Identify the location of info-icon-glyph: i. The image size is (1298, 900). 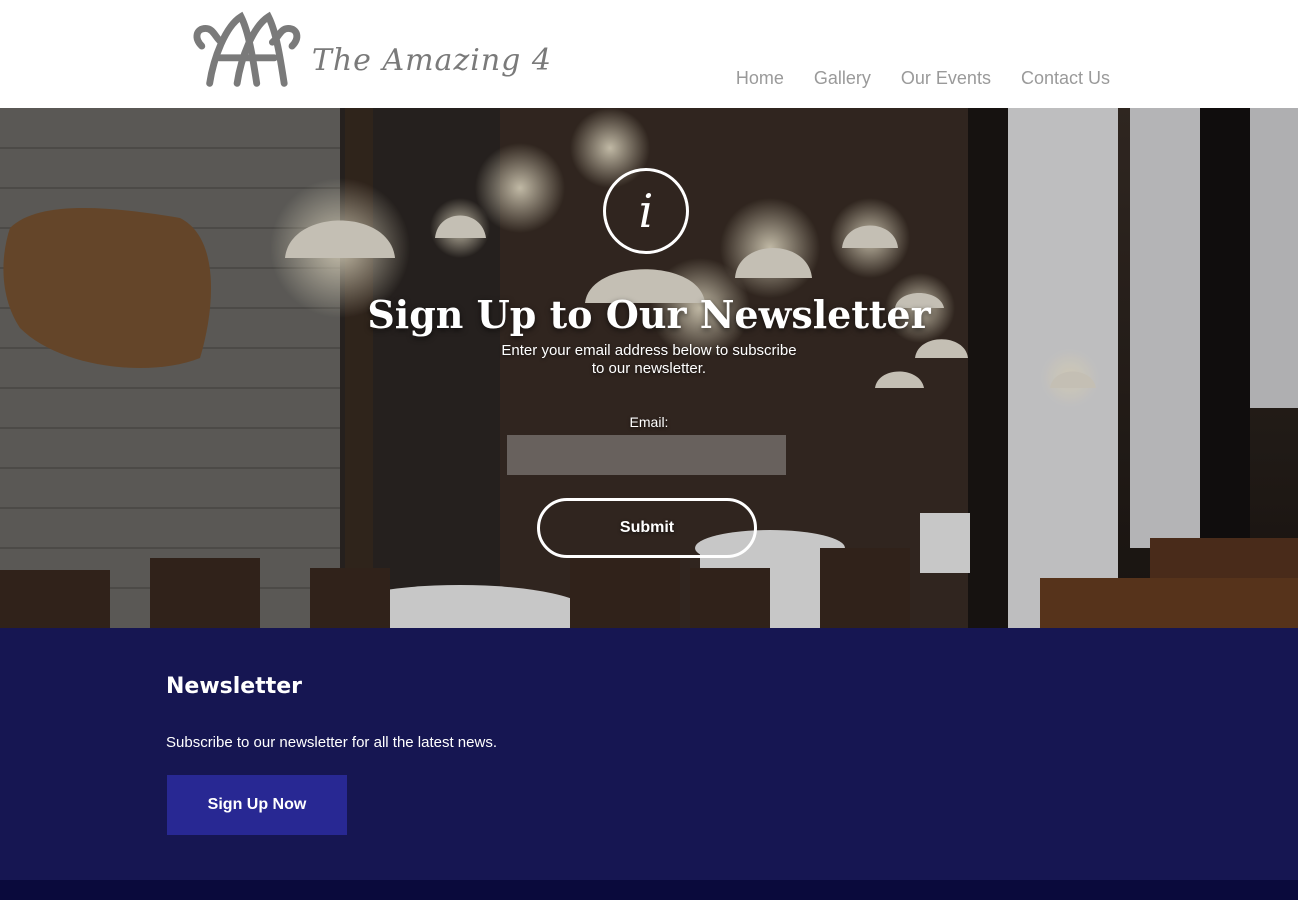
(646, 211).